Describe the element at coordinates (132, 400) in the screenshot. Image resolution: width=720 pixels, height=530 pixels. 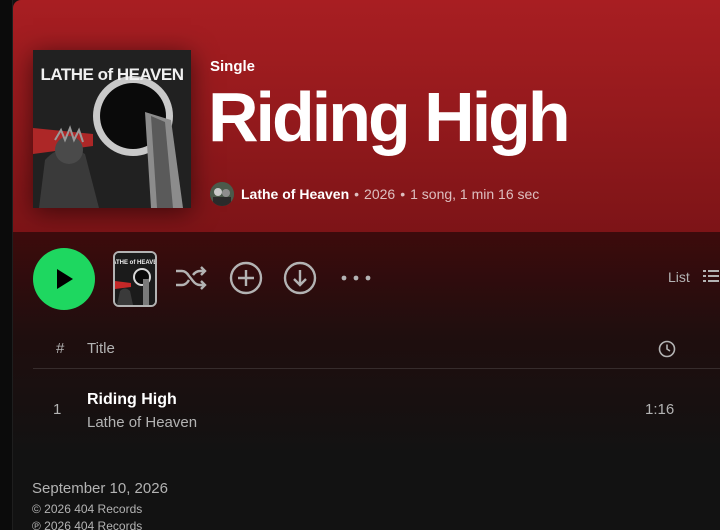
I see `track-title: Riding High` at that location.